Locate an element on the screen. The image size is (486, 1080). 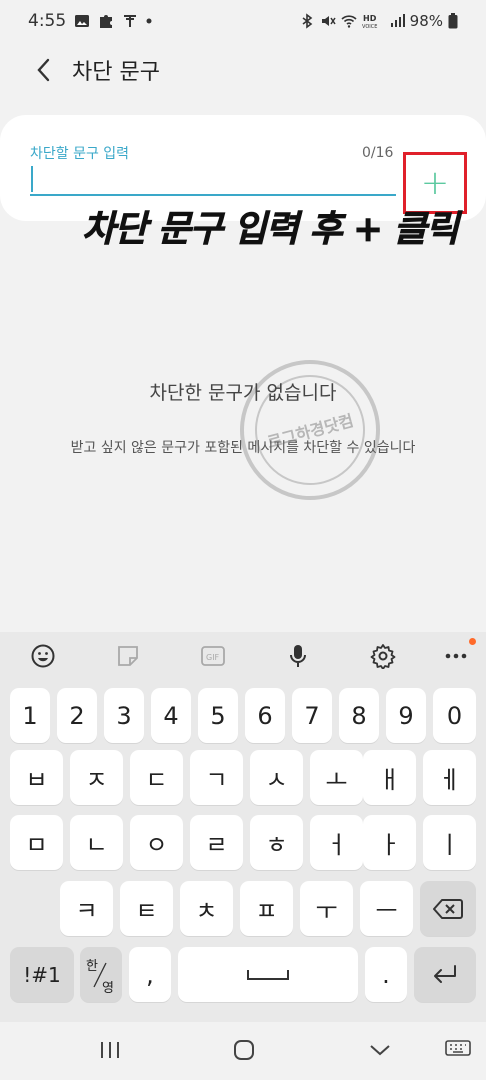
key-o-vowel: ㅗ is located at coordinates (336, 777).